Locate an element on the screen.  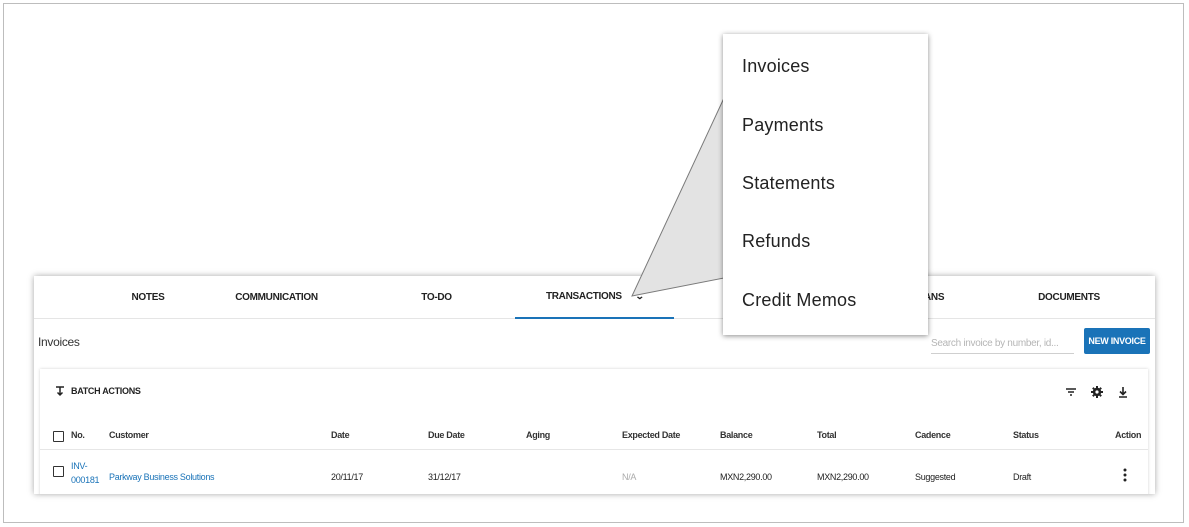
menu-item-invoices: Invoices is located at coordinates (776, 66).